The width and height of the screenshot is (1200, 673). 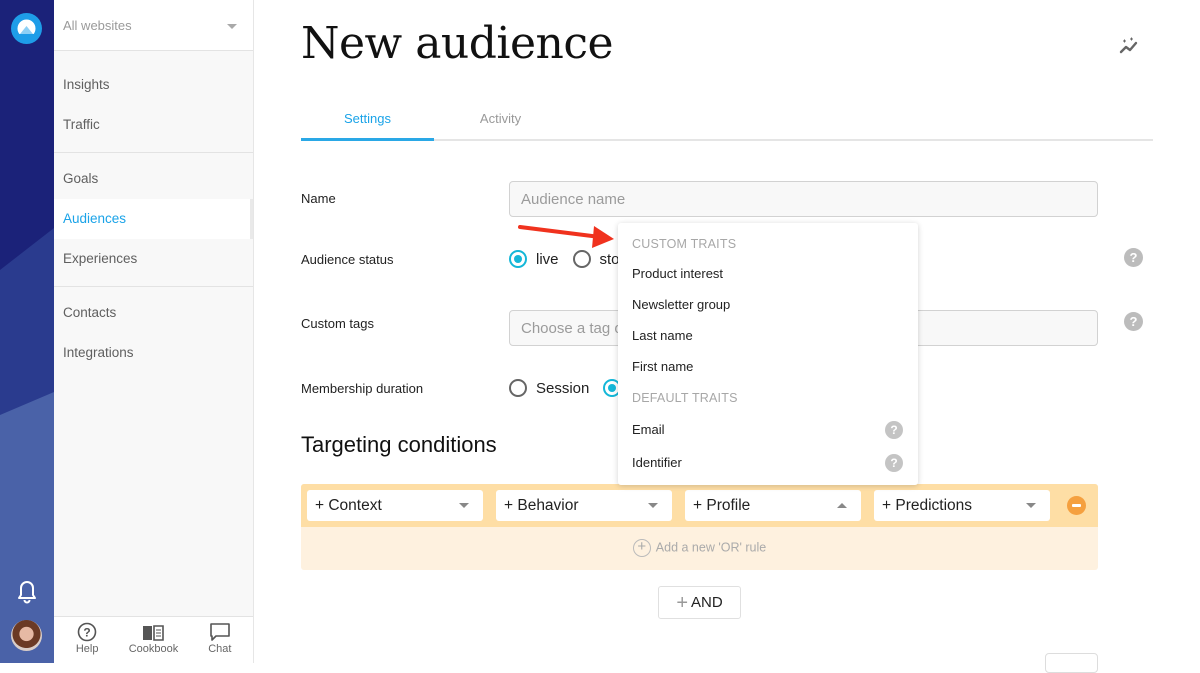 What do you see at coordinates (663, 366) in the screenshot?
I see `dropdown-item-label: First name` at bounding box center [663, 366].